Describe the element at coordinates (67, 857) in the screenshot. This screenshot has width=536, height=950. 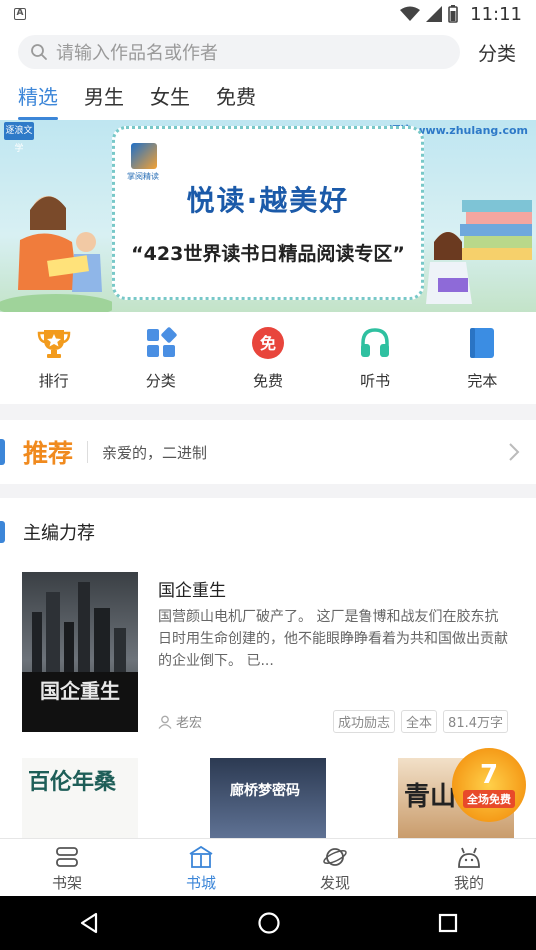
I see `bookshelf-icon` at that location.